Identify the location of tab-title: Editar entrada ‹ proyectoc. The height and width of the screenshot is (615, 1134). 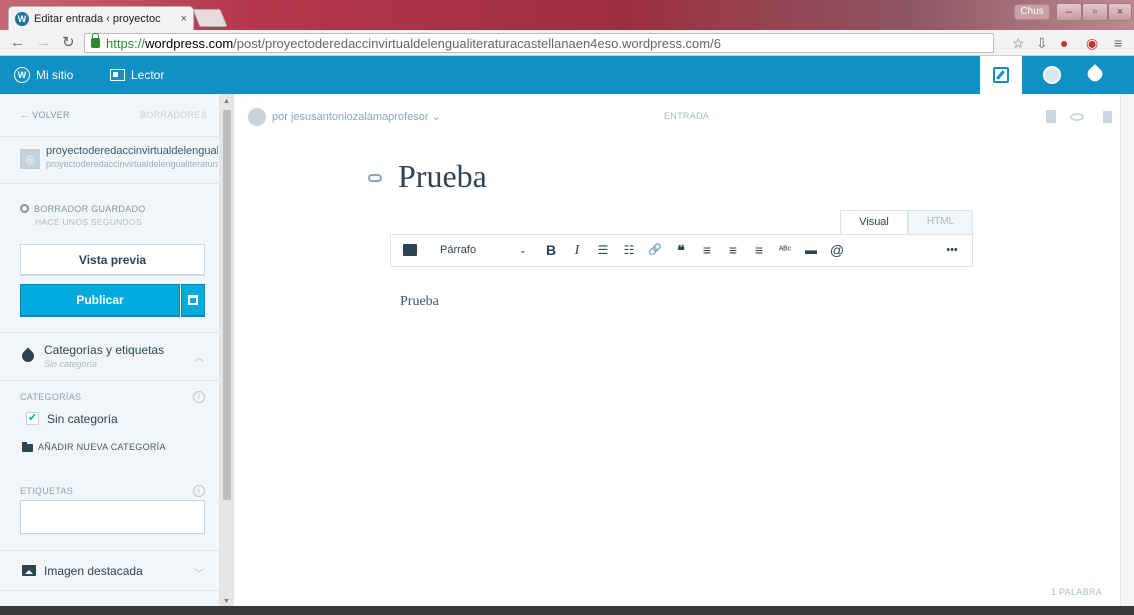
(97, 18).